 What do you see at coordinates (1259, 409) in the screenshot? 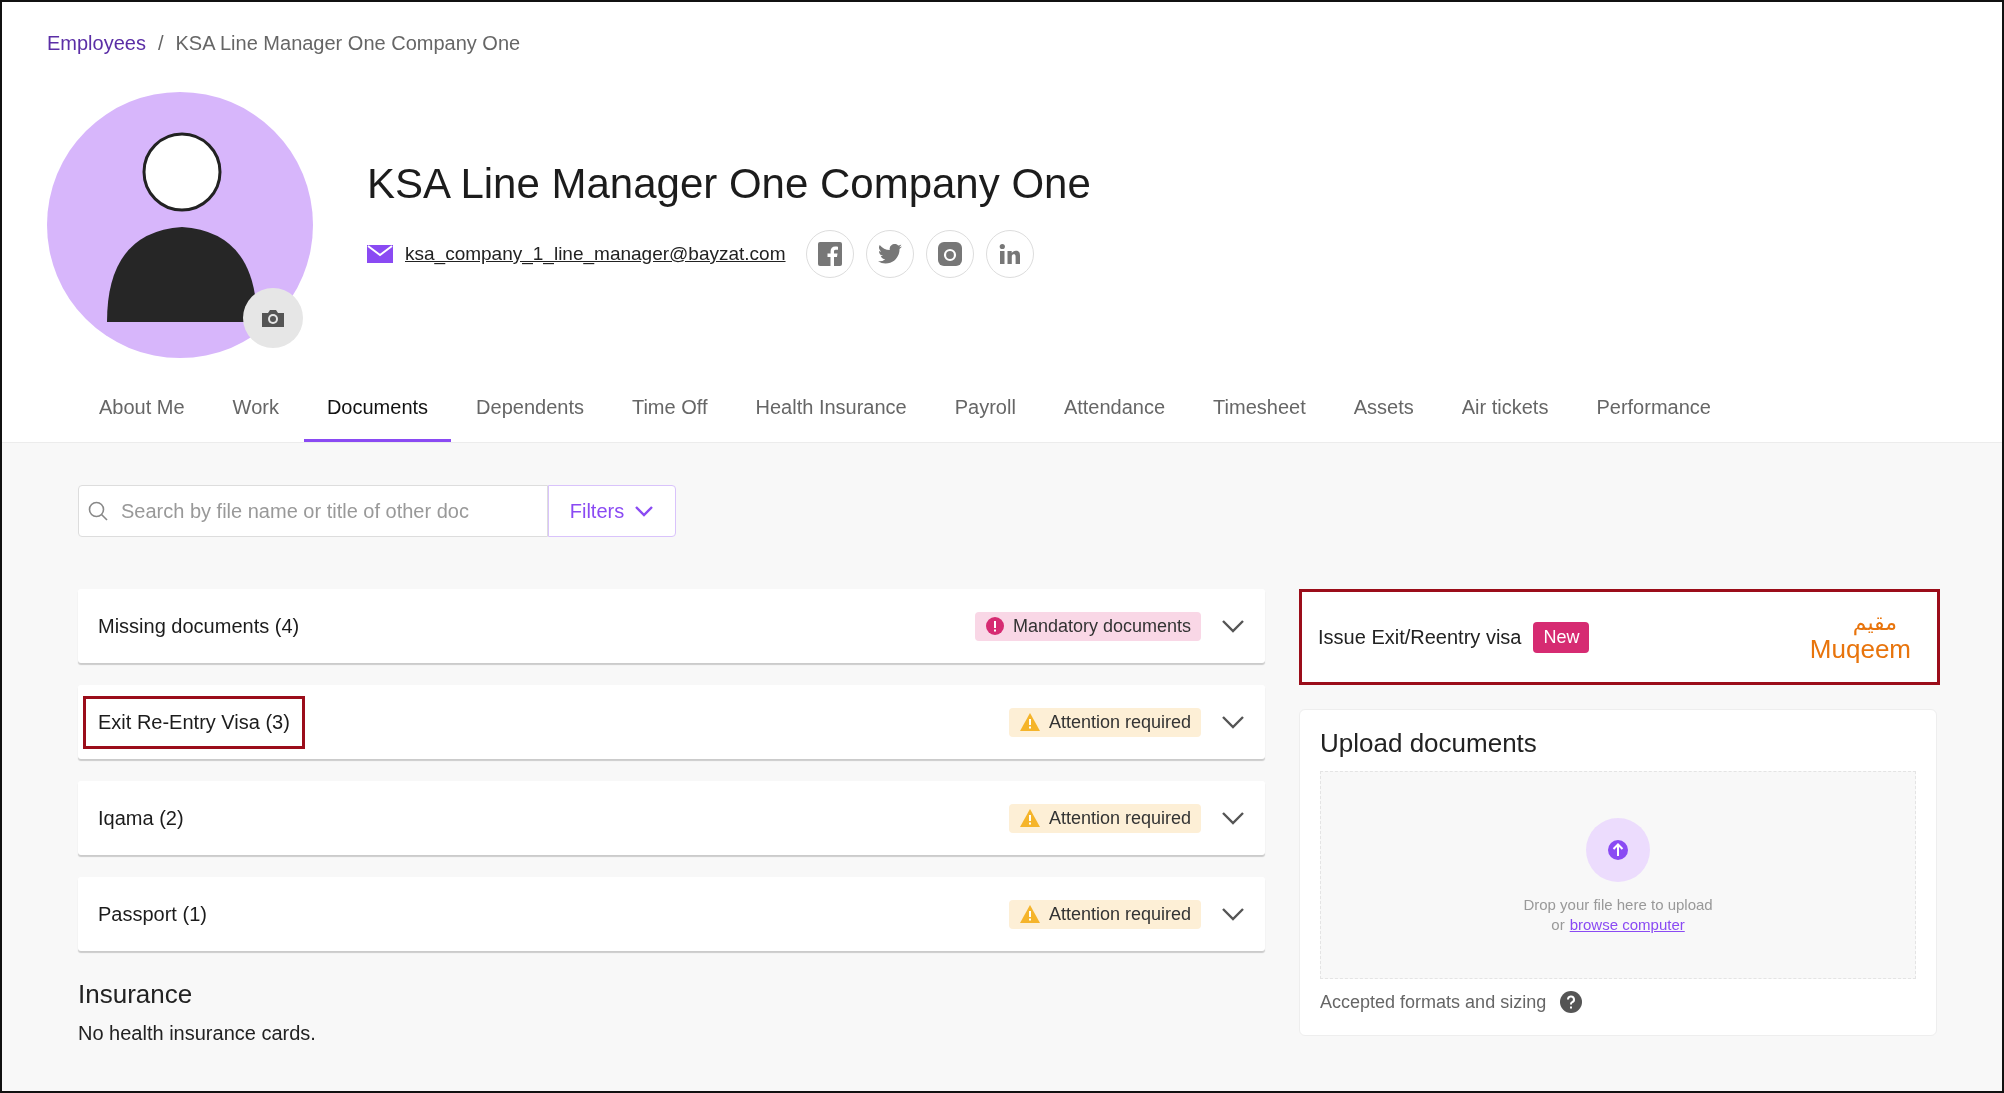
I see `tab: Timesheet` at bounding box center [1259, 409].